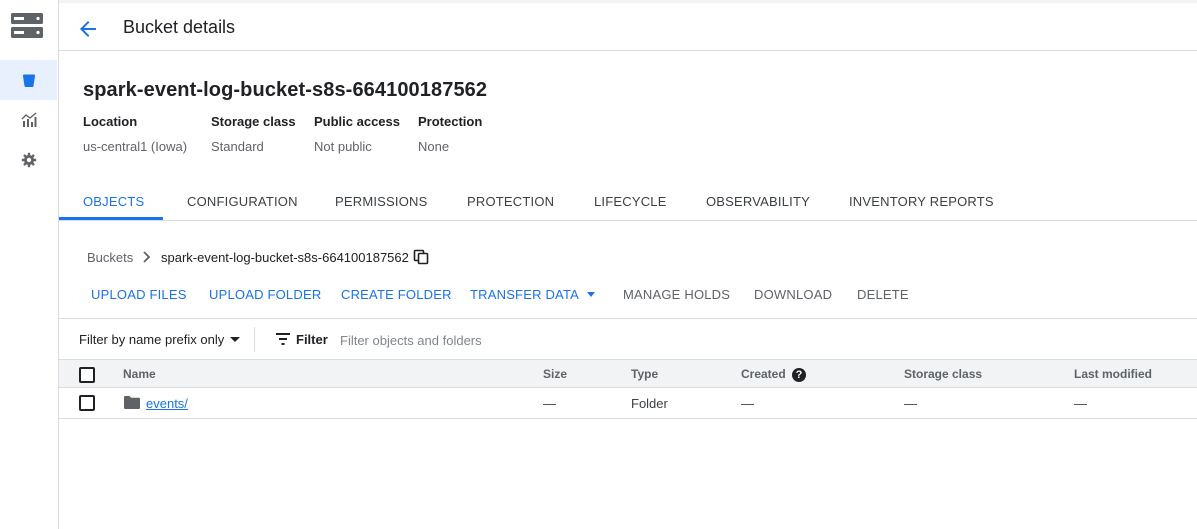  Describe the element at coordinates (113, 201) in the screenshot. I see `tab-objects: OBJECTS` at that location.